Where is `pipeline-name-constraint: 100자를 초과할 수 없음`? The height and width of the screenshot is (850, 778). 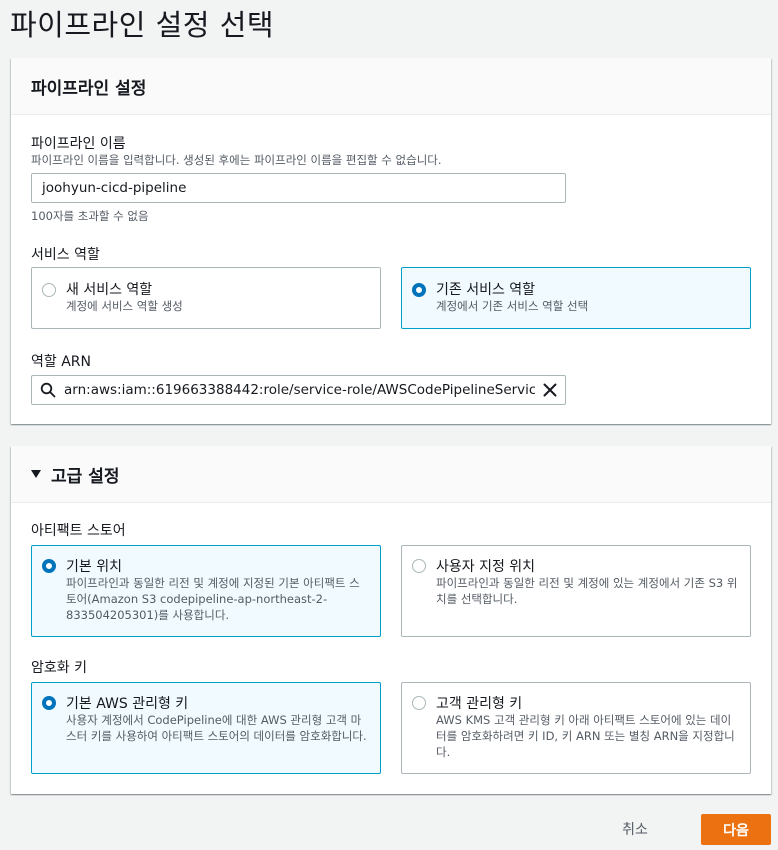
pipeline-name-constraint: 100자를 초과할 수 없음 is located at coordinates (90, 216).